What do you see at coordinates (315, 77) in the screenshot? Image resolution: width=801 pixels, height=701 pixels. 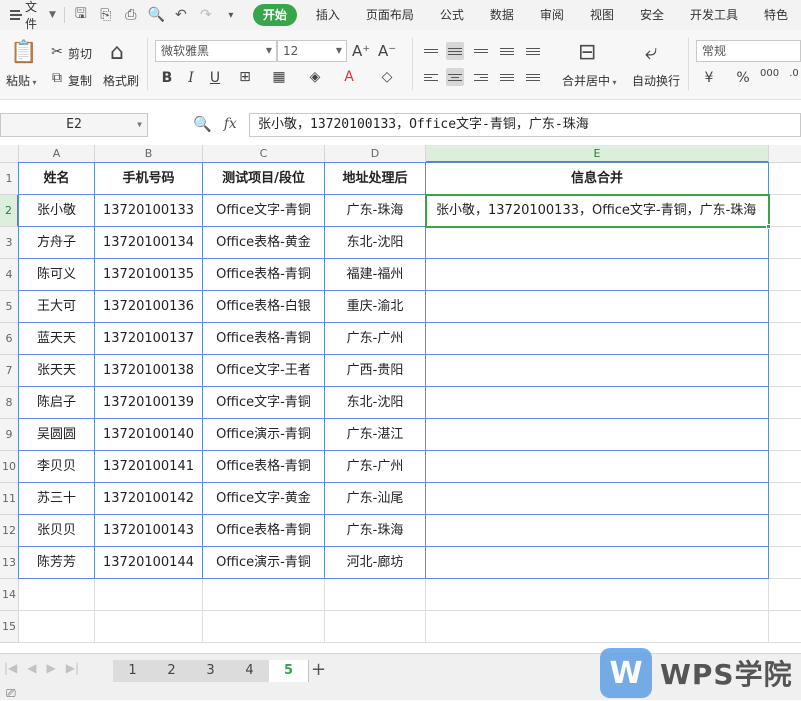 I see `fill-color-icon: ◈` at bounding box center [315, 77].